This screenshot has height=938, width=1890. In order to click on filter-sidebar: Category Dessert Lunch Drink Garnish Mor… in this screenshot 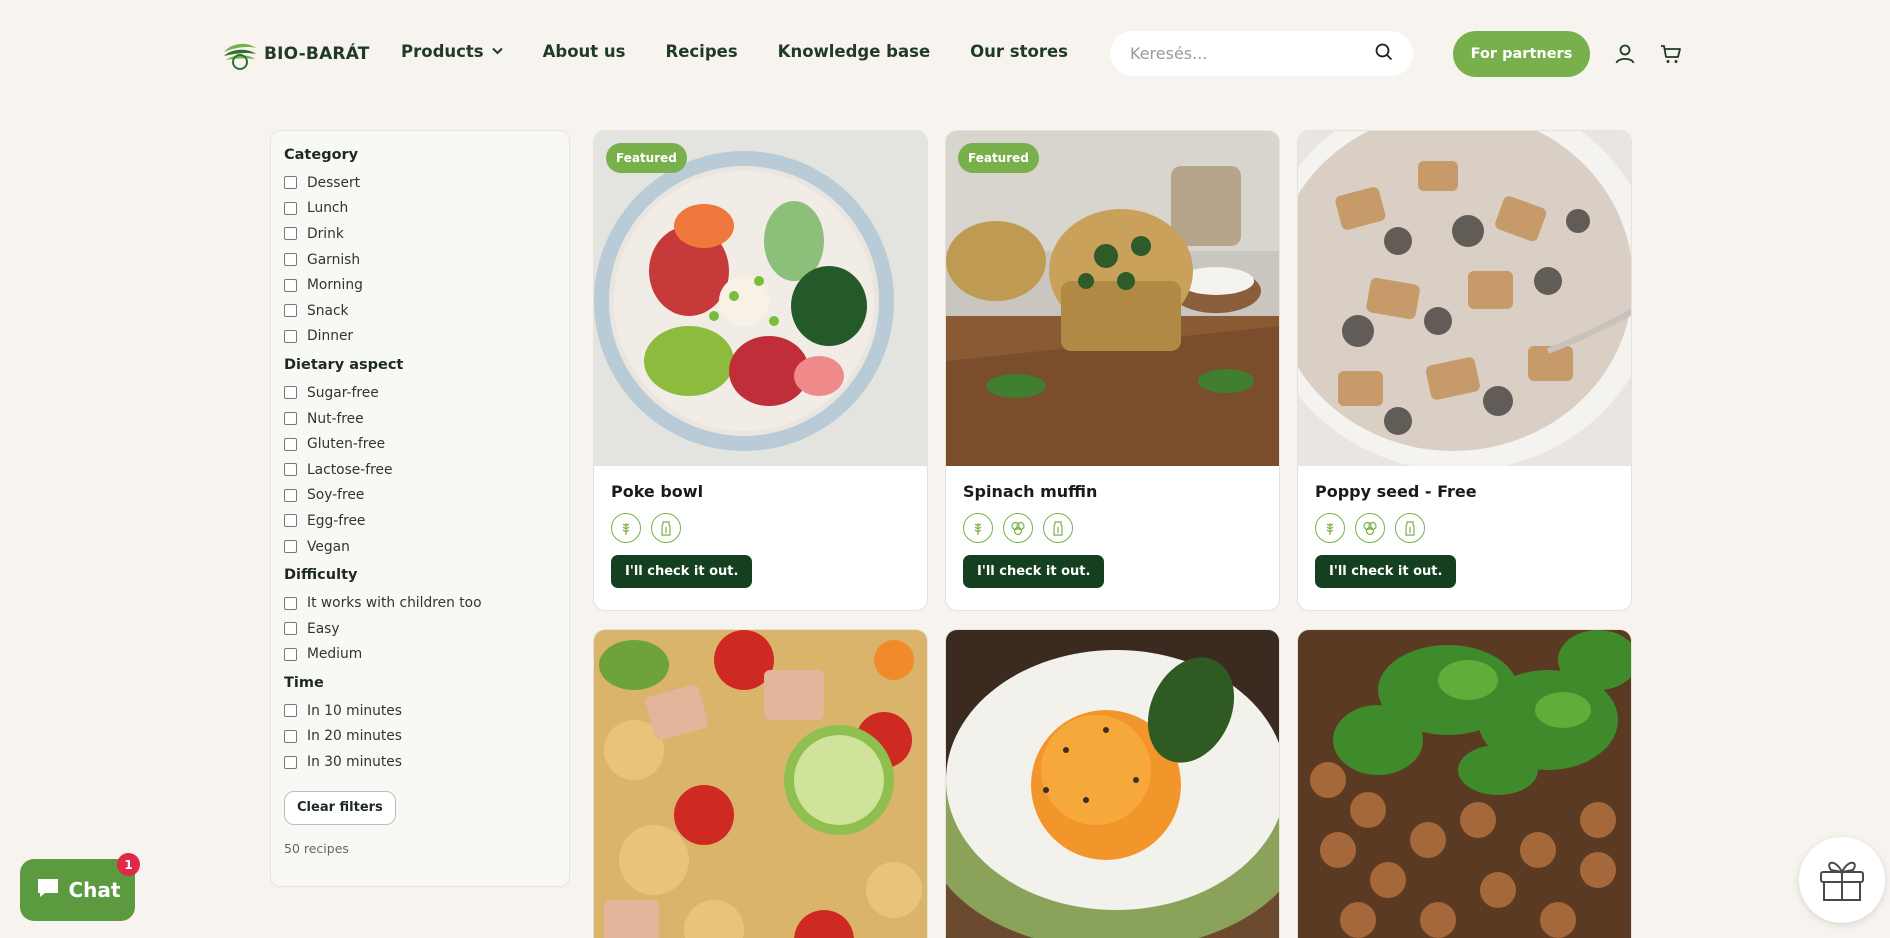, I will do `click(420, 508)`.